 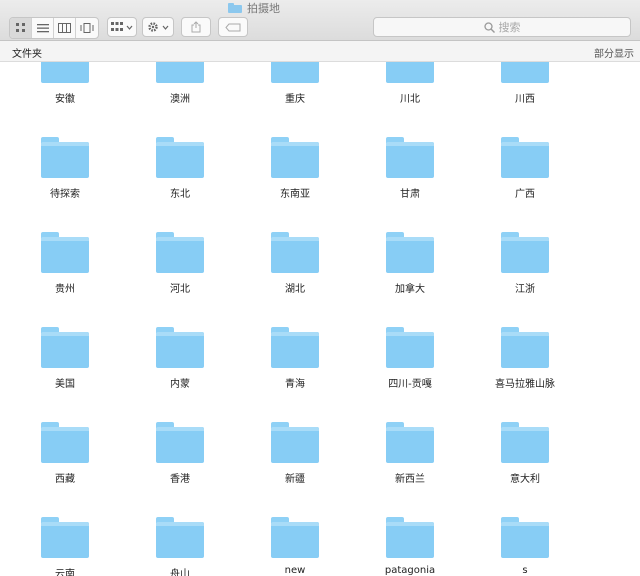 I want to click on folder-item: 美国, so click(x=65, y=359).